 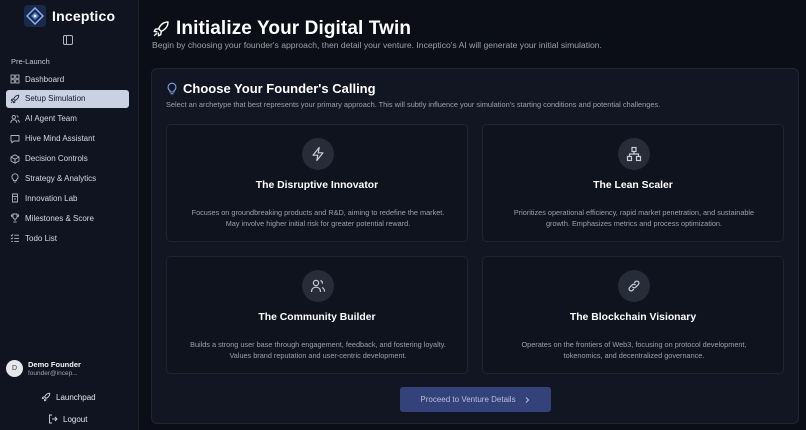 I want to click on link-icon, so click(x=634, y=286).